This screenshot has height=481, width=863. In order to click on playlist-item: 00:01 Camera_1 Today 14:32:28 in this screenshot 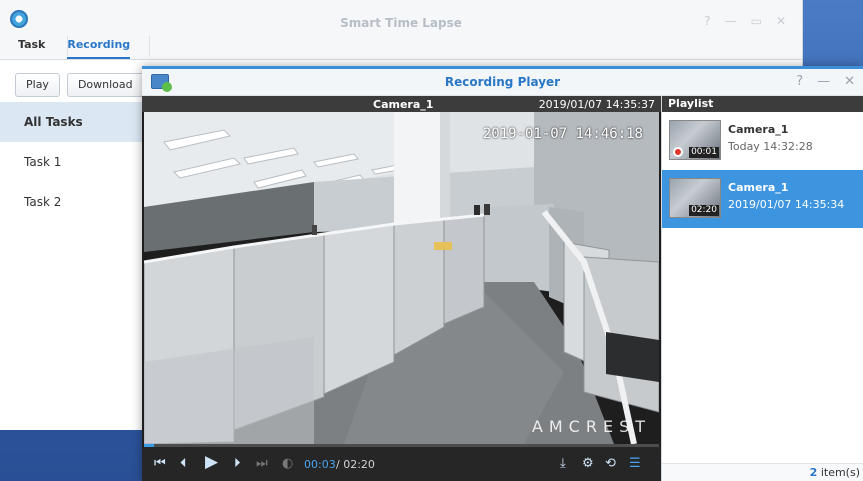, I will do `click(762, 141)`.